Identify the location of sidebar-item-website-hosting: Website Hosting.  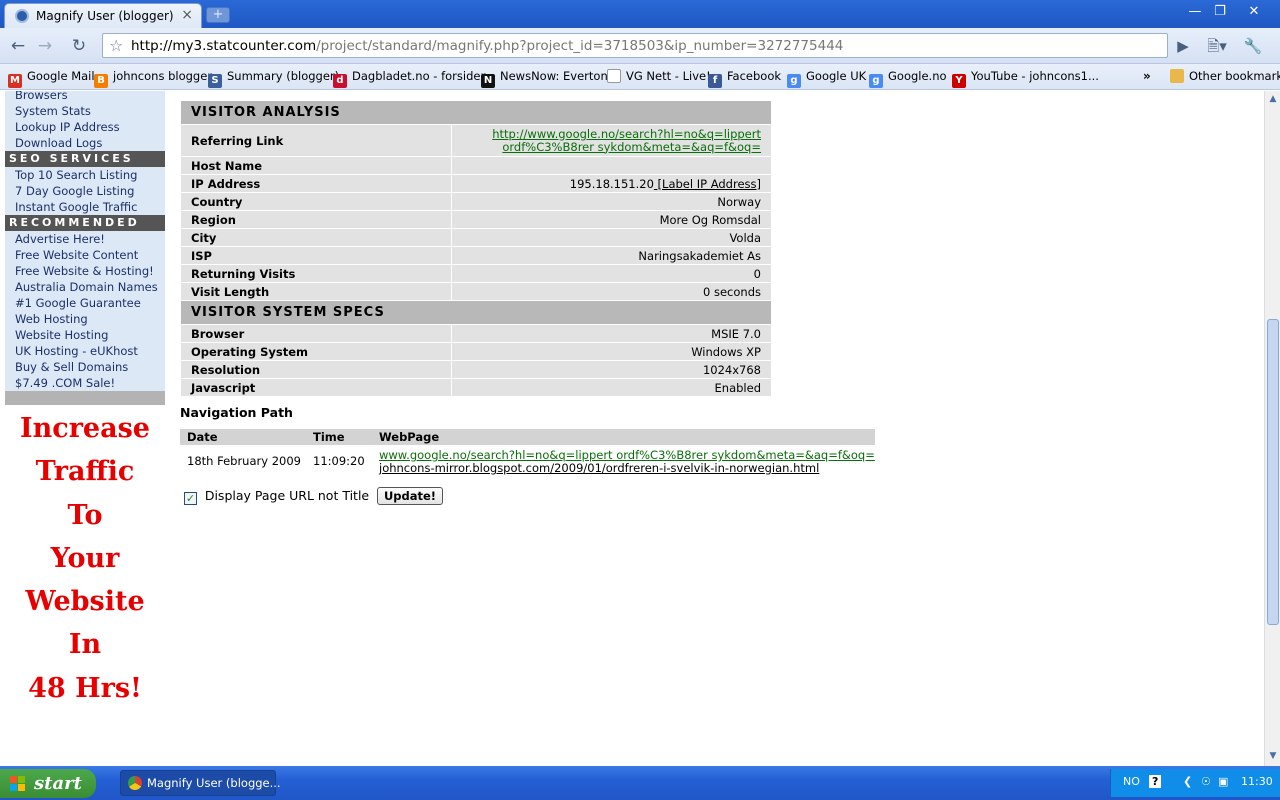
(85, 335).